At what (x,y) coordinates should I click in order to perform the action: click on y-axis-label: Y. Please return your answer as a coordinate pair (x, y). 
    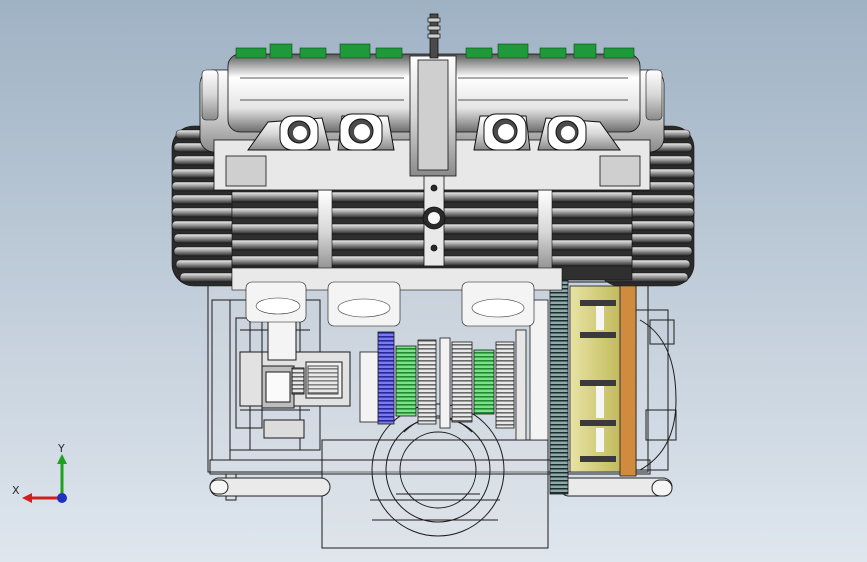
    Looking at the image, I should click on (61, 448).